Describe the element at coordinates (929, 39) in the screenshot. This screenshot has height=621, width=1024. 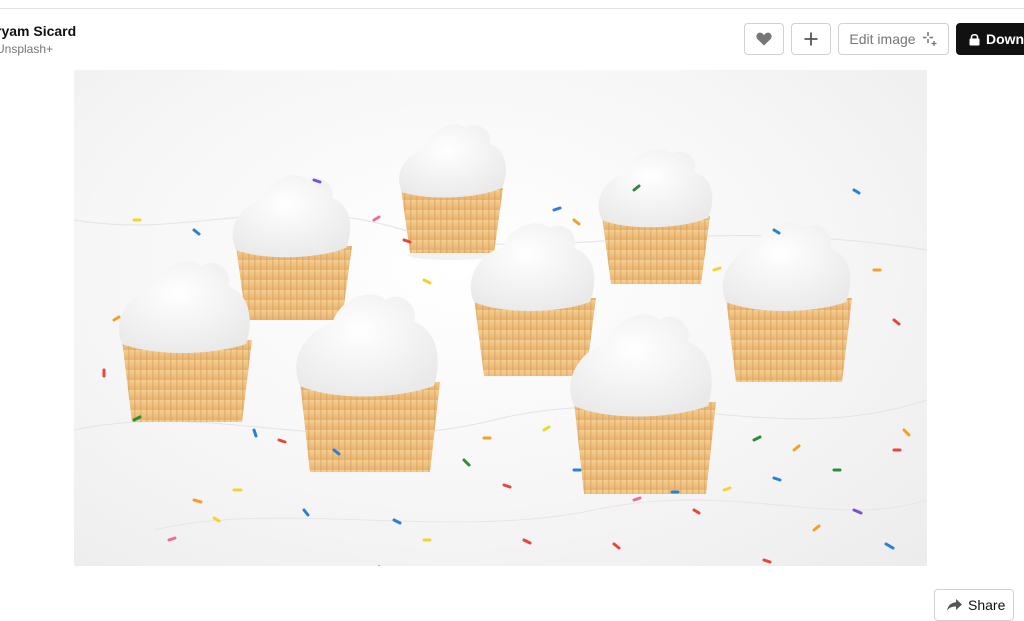
I see `sparkle-icon` at that location.